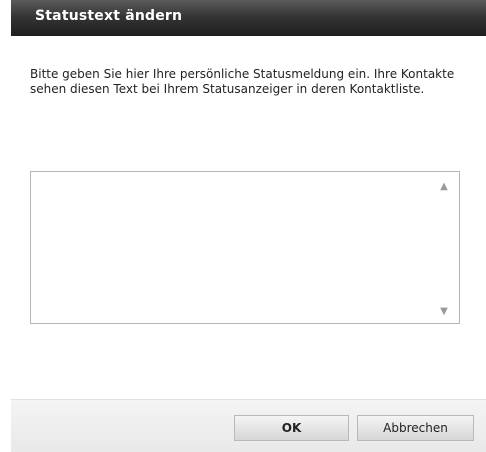 The image size is (486, 452). I want to click on scroll-down-icon: ▼, so click(444, 312).